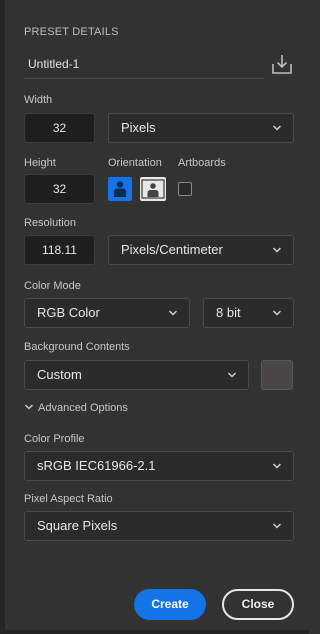 The height and width of the screenshot is (634, 320). I want to click on width-label: Width, so click(38, 100).